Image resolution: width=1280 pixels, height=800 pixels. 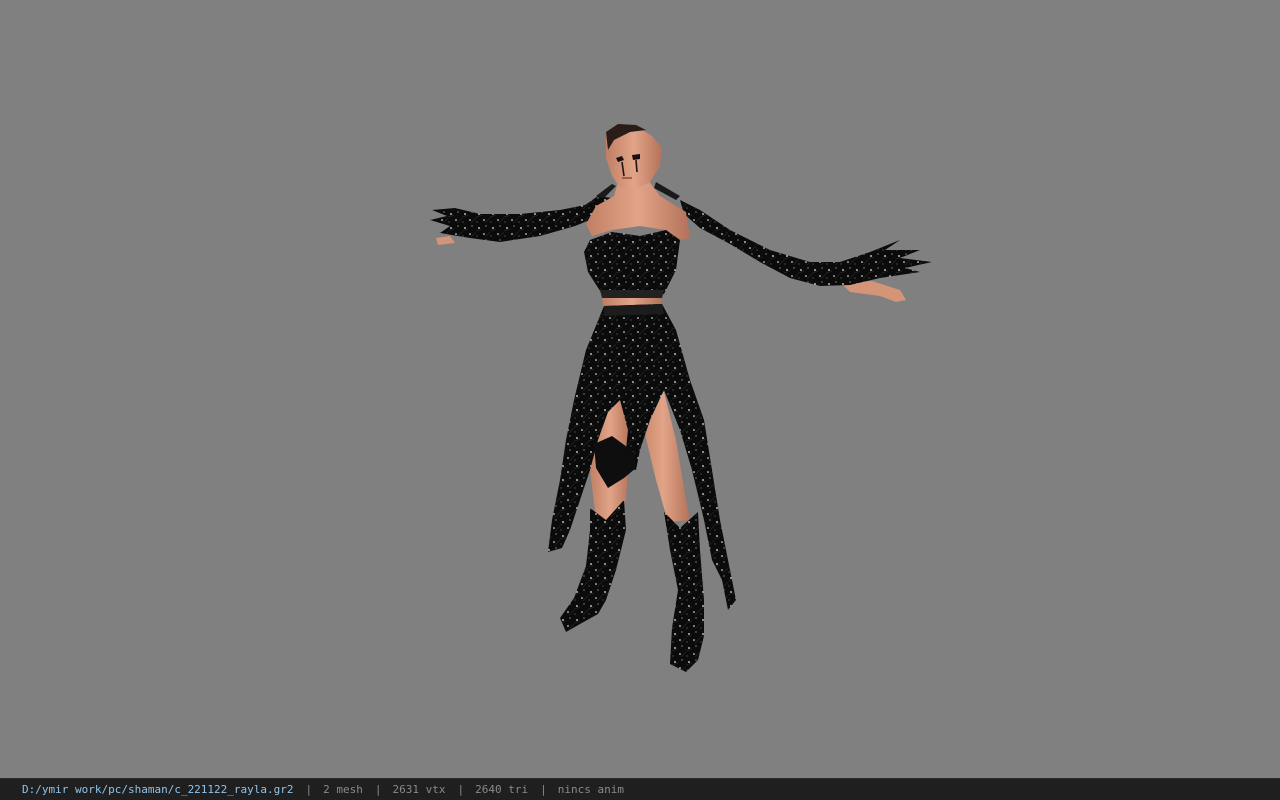 I want to click on triangle-count-label: 2640 tri, so click(x=502, y=789).